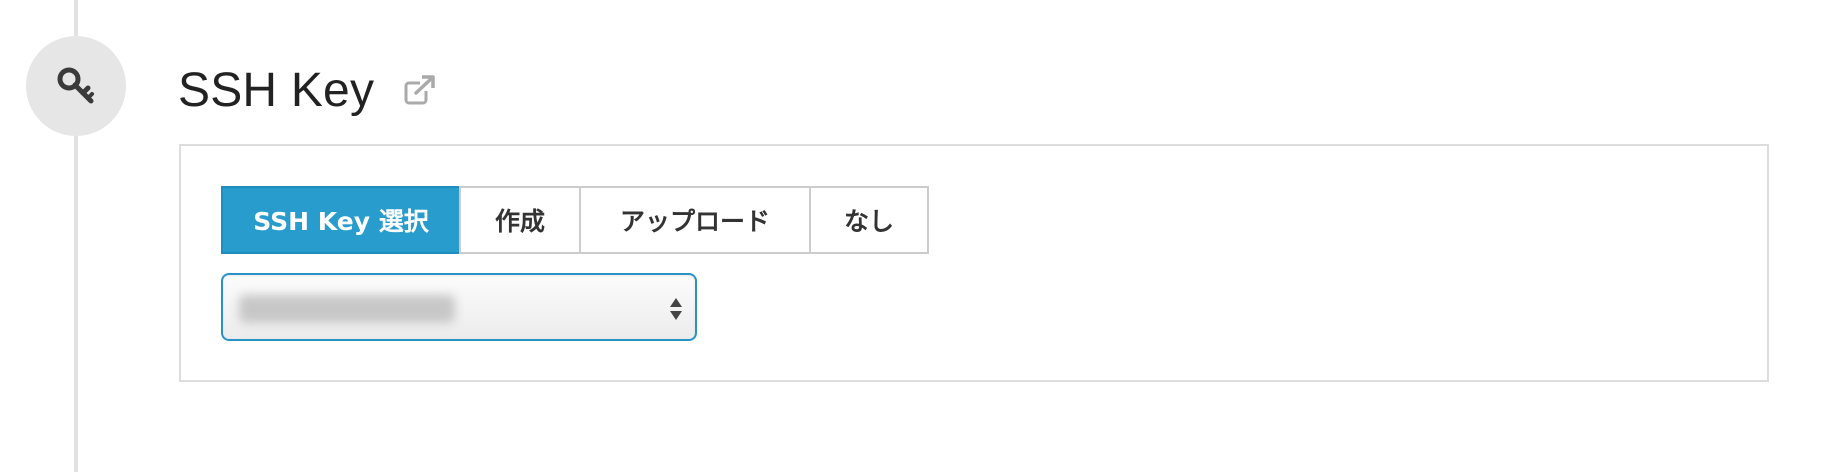 The image size is (1848, 472). I want to click on key-icon, so click(75, 85).